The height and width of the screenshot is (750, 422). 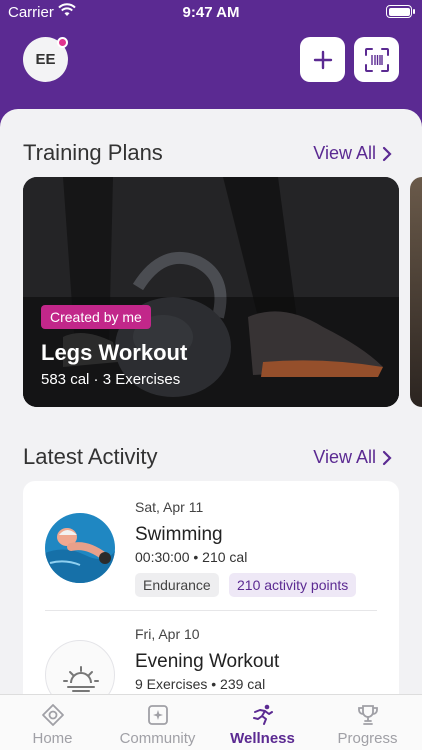 I want to click on created-by-me-badge: Created by me, so click(x=96, y=317).